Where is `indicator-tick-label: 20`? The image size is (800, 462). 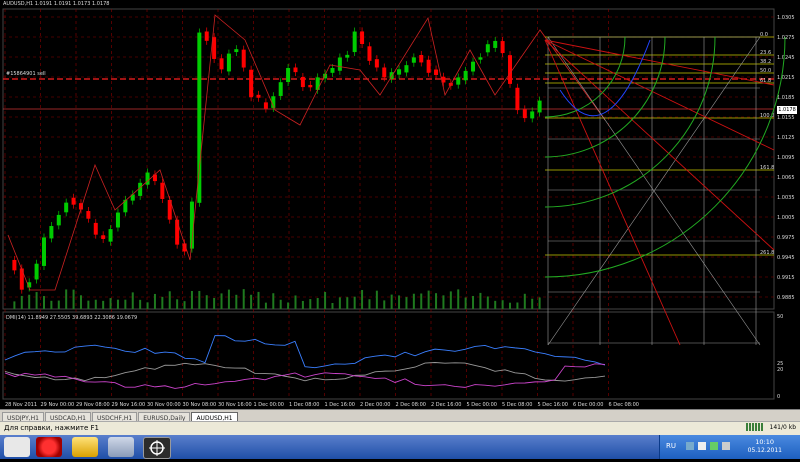
indicator-tick-label: 20 is located at coordinates (780, 370).